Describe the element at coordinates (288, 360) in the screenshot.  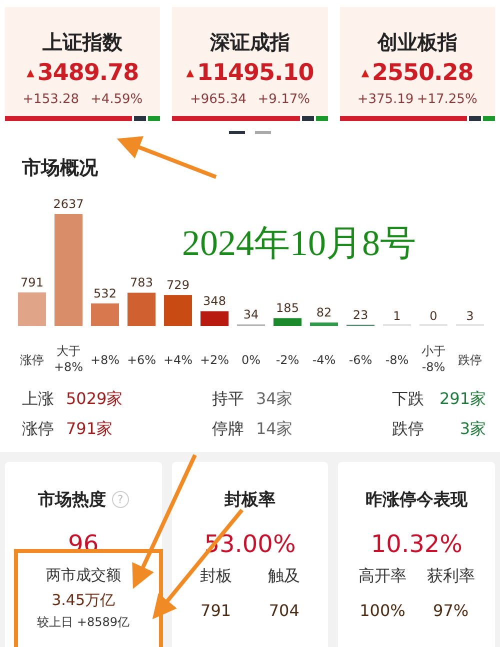
I see `category-label: -2%` at that location.